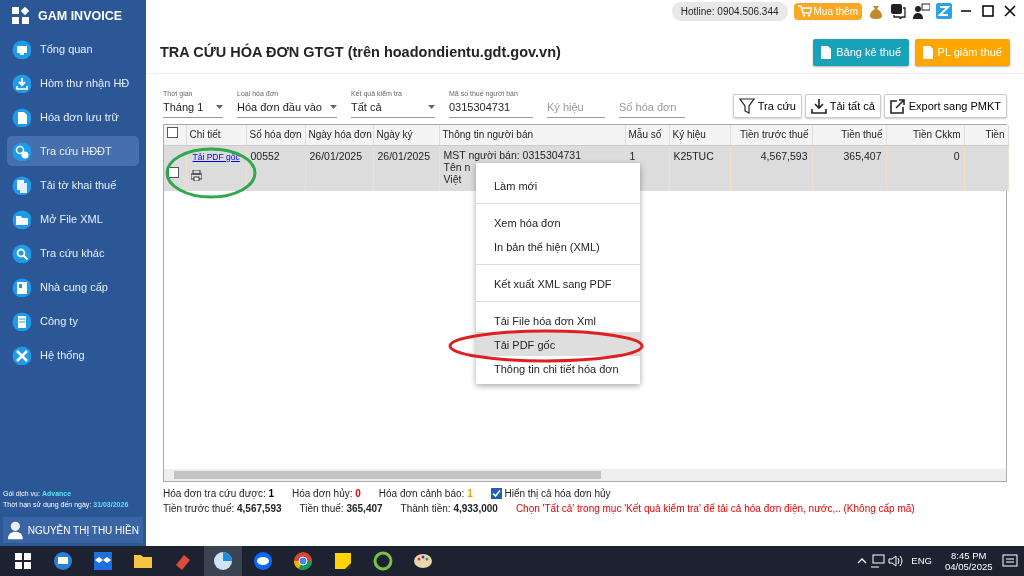 Image resolution: width=1024 pixels, height=576 pixels. Describe the element at coordinates (215, 493) in the screenshot. I see `summary-label: Hóa đơn tra cứu được:` at that location.